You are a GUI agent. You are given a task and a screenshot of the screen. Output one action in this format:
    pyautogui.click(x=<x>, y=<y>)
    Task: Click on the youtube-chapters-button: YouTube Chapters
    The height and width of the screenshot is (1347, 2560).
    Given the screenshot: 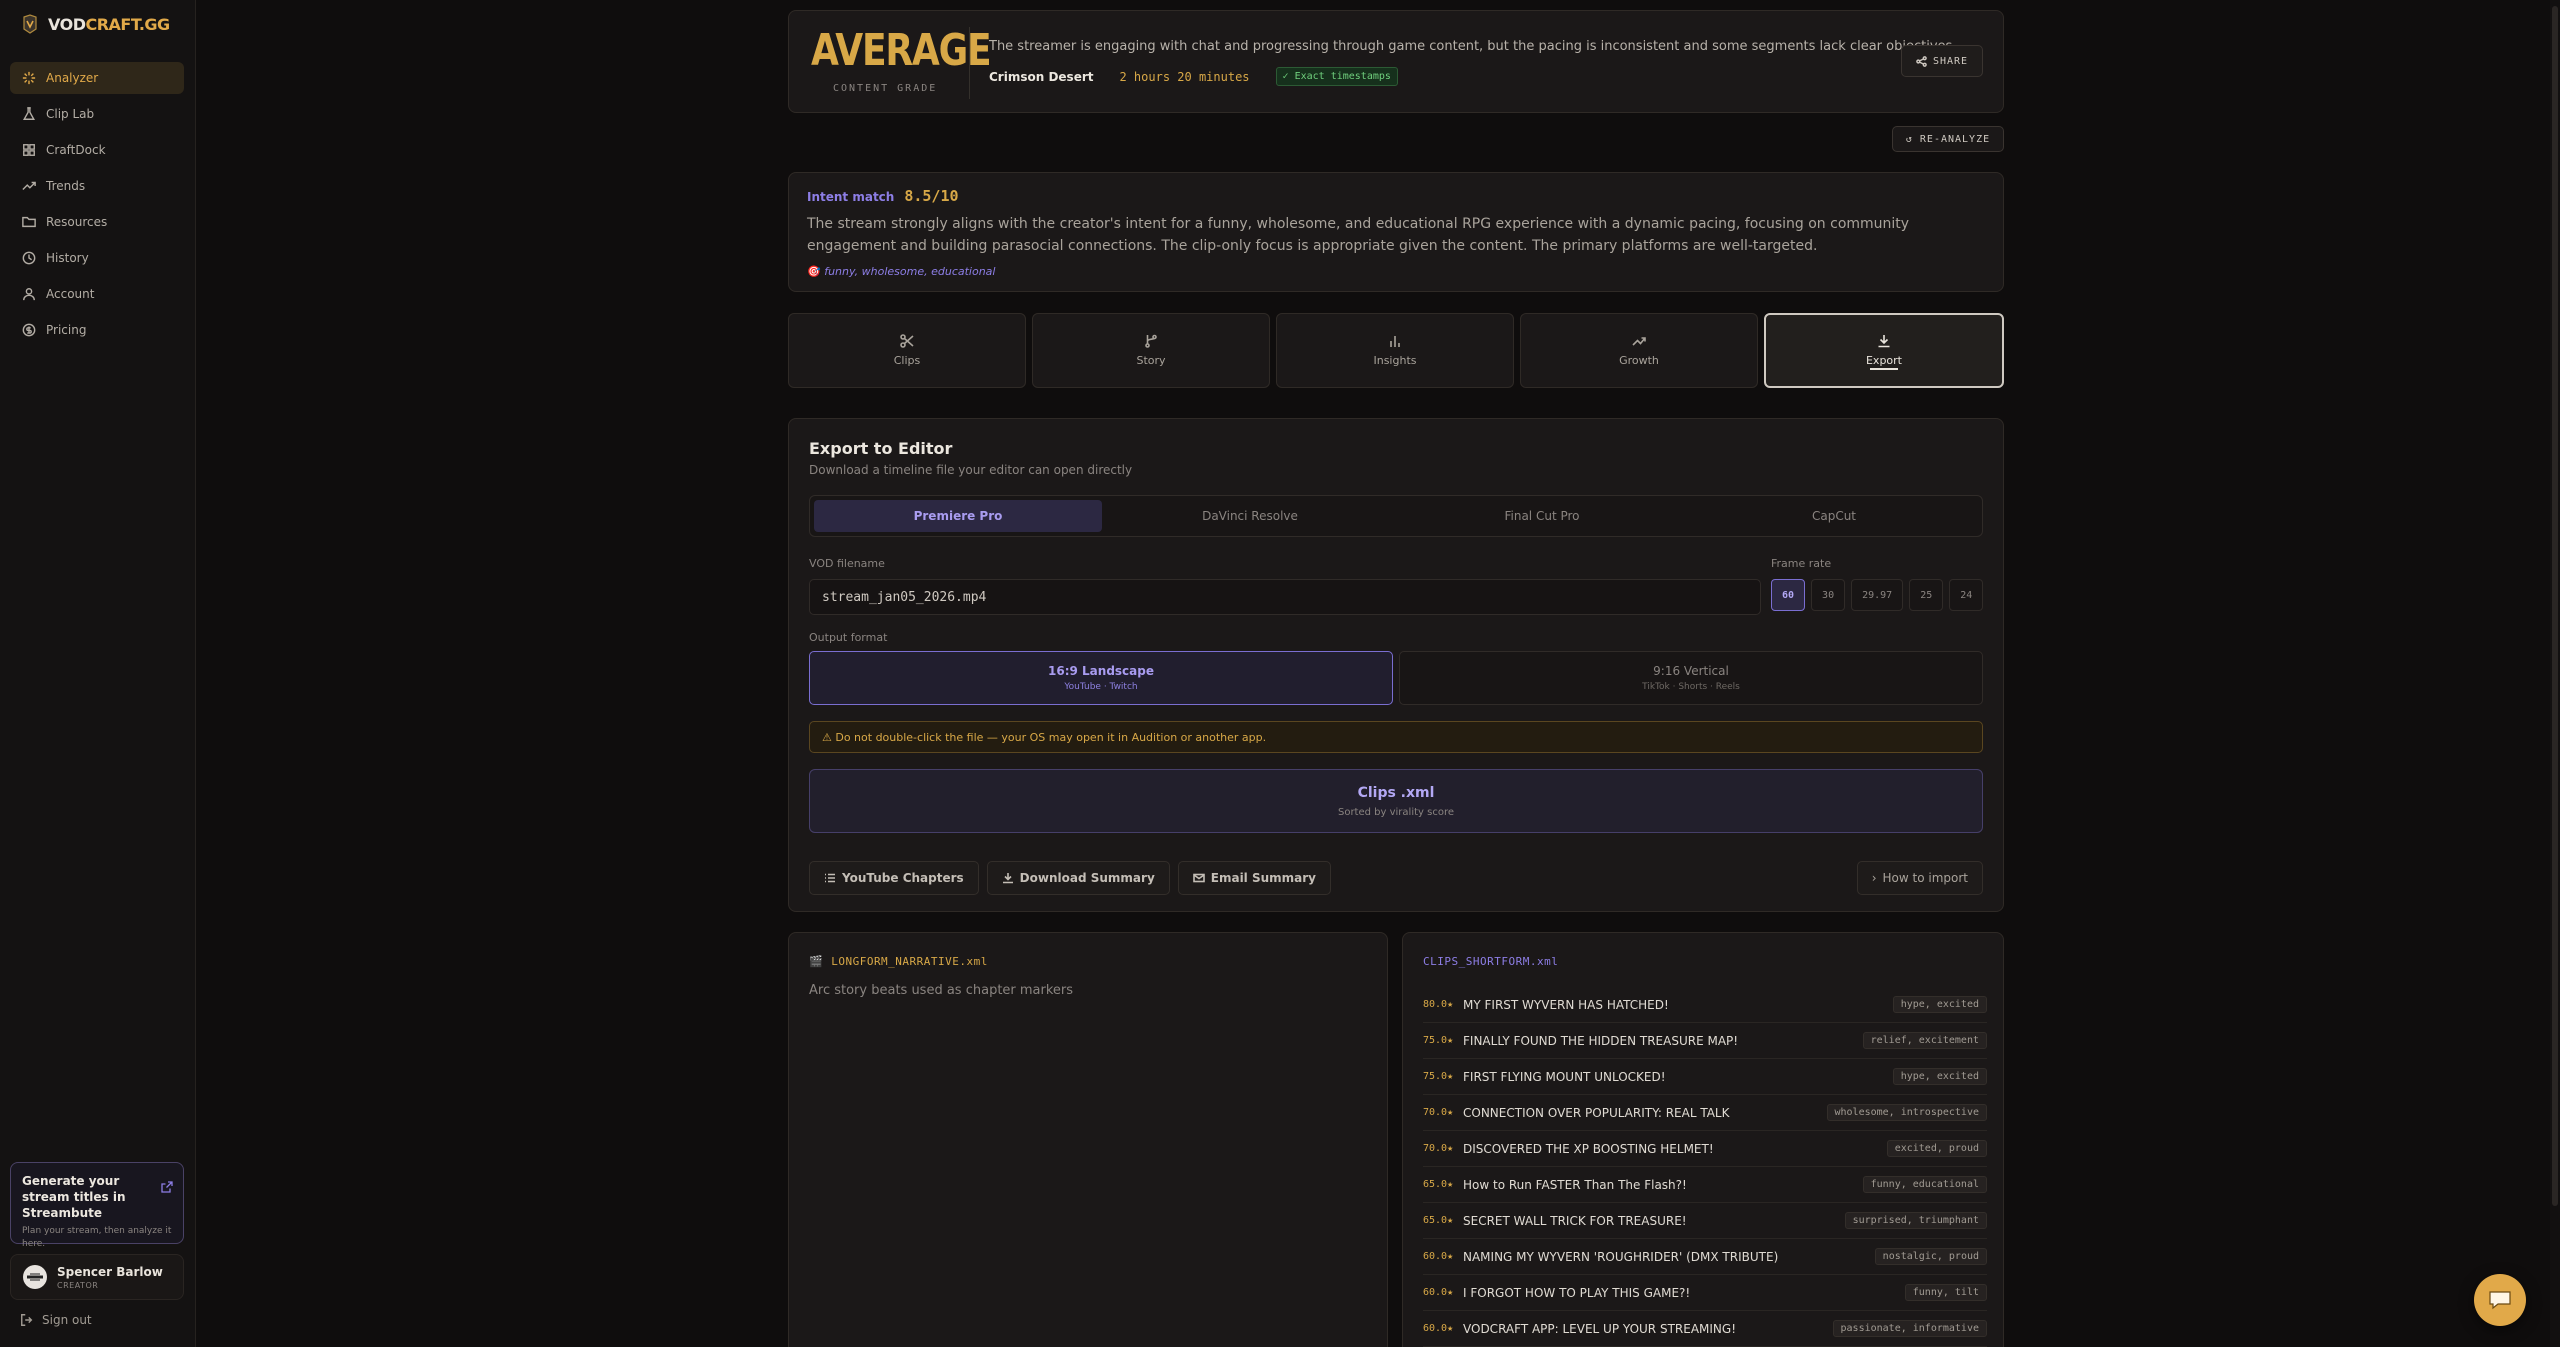 What is the action you would take?
    pyautogui.click(x=894, y=878)
    